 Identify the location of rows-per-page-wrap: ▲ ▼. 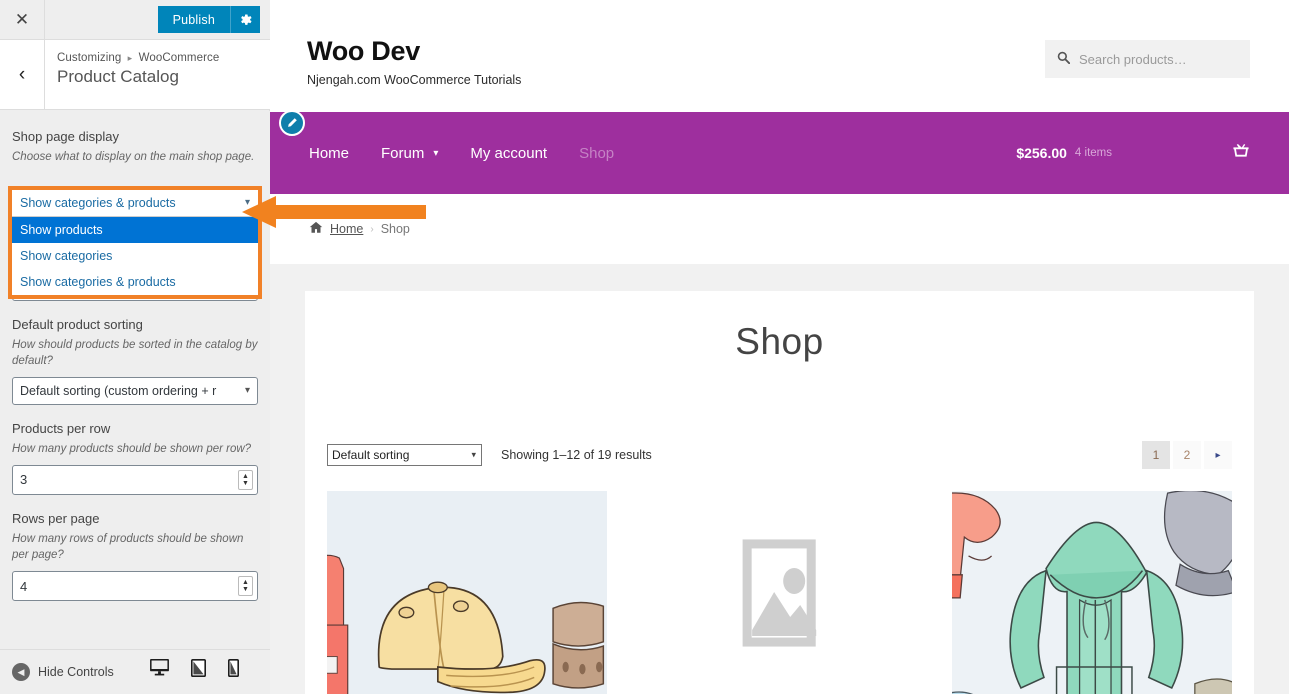
(135, 586).